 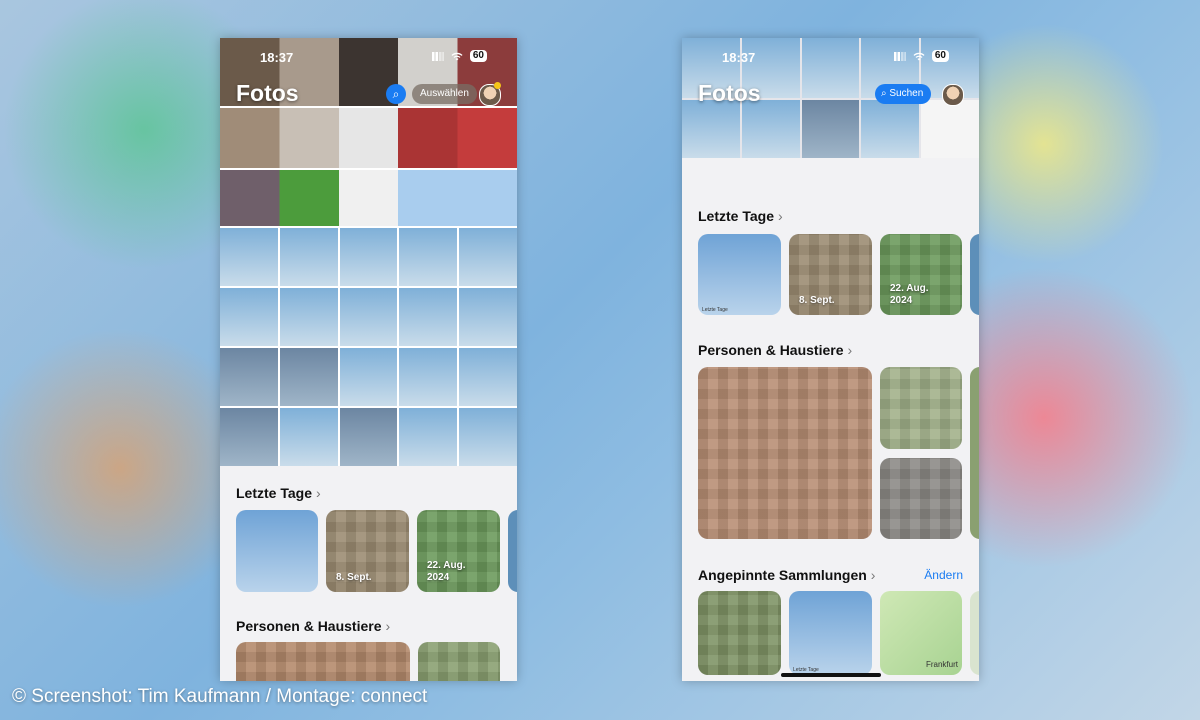 I want to click on pinned-card: Letzte Tage, so click(x=830, y=633).